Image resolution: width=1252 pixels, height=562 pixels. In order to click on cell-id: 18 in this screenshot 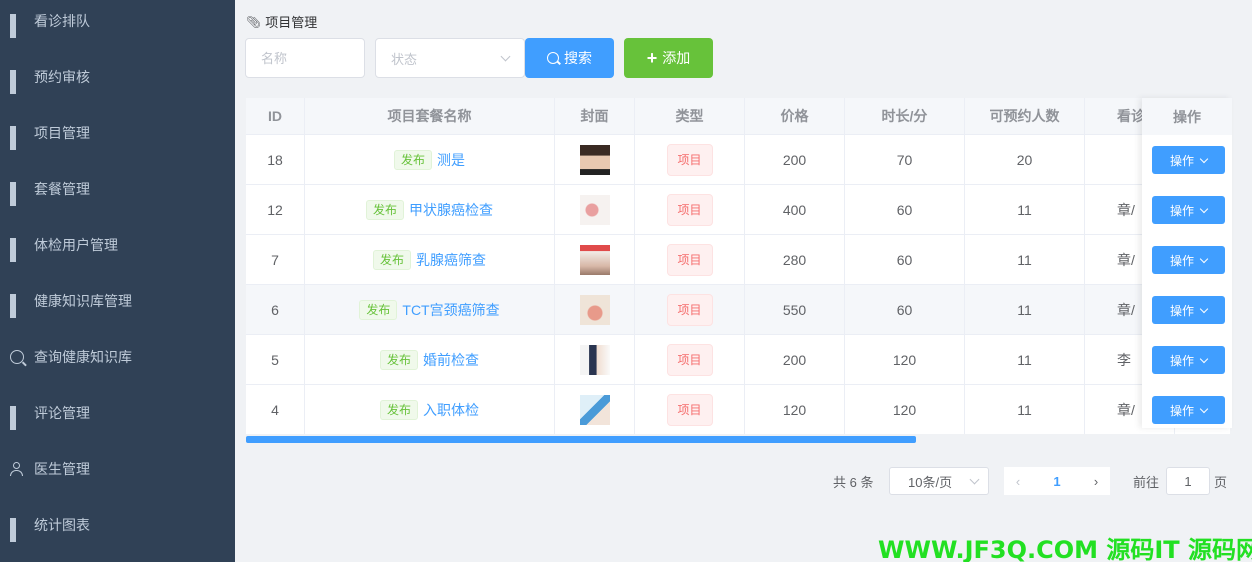, I will do `click(275, 159)`.